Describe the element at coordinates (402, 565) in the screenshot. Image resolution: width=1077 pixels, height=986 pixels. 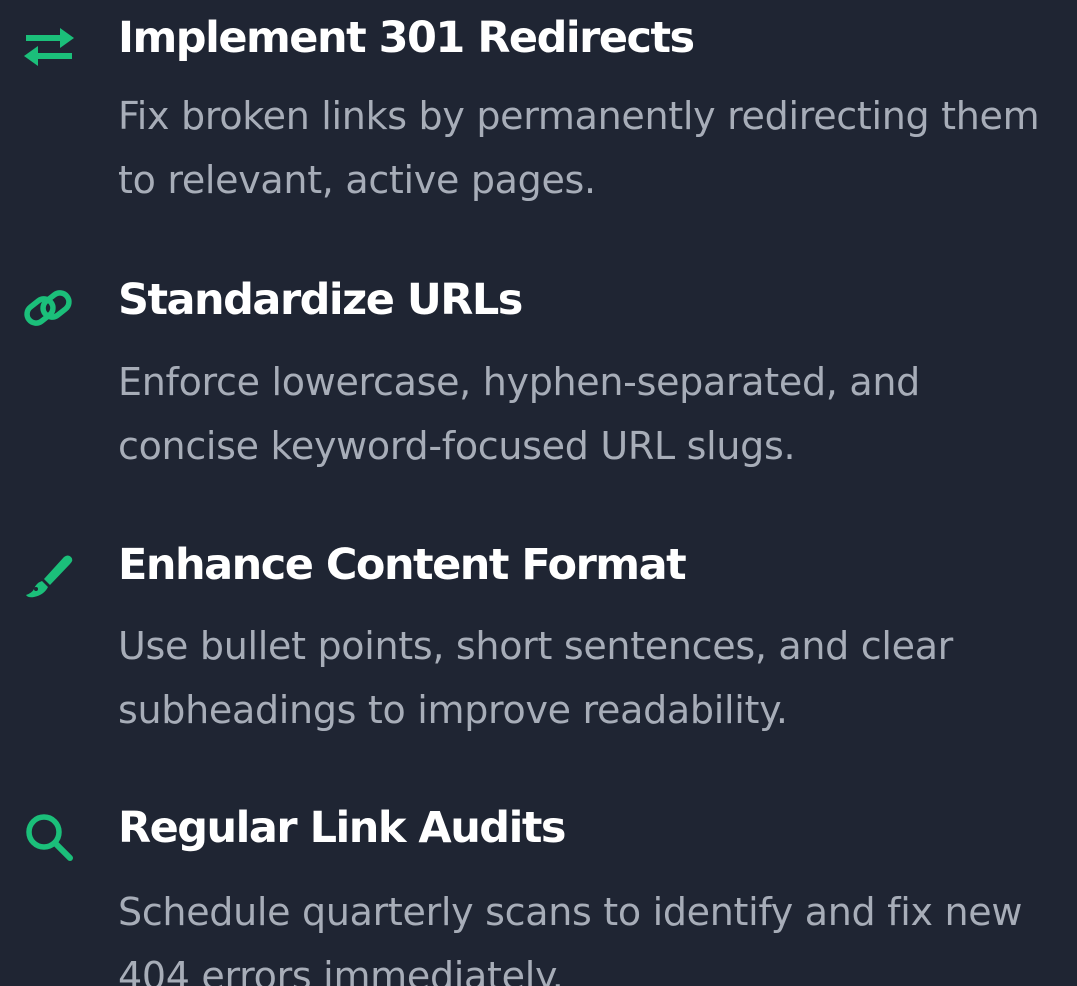
I see `item-title: Enhance Content Format` at that location.